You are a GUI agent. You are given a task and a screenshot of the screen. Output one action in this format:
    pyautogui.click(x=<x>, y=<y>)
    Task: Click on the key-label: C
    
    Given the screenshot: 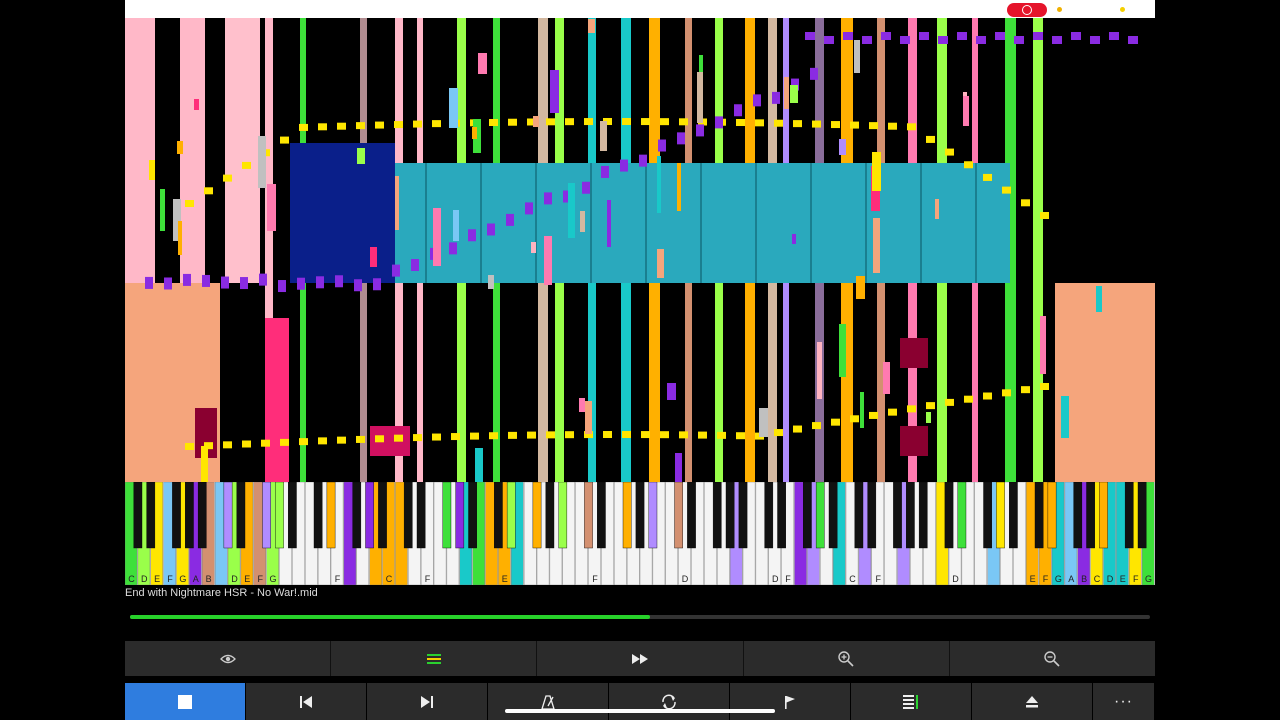 What is the action you would take?
    pyautogui.click(x=389, y=579)
    